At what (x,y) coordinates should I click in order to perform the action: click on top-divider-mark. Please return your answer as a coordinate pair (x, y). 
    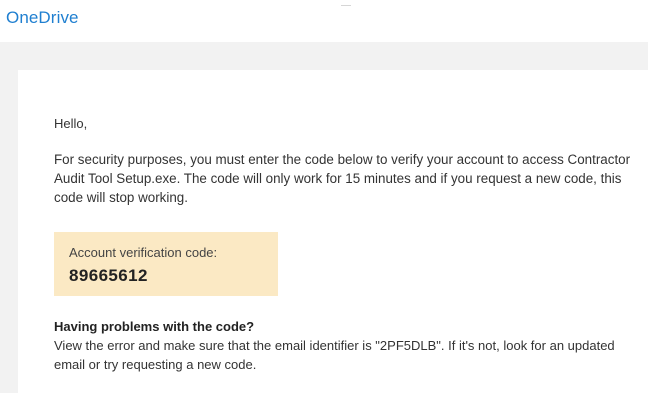
    Looking at the image, I should click on (346, 5).